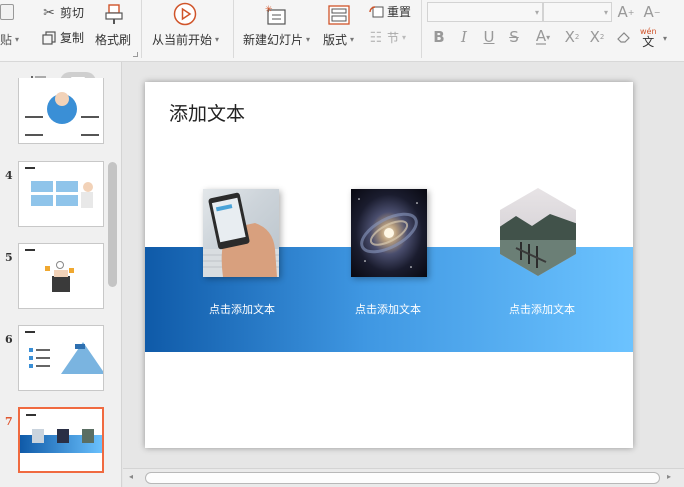 The image size is (684, 487). I want to click on grow-font-icon: A +, so click(626, 12).